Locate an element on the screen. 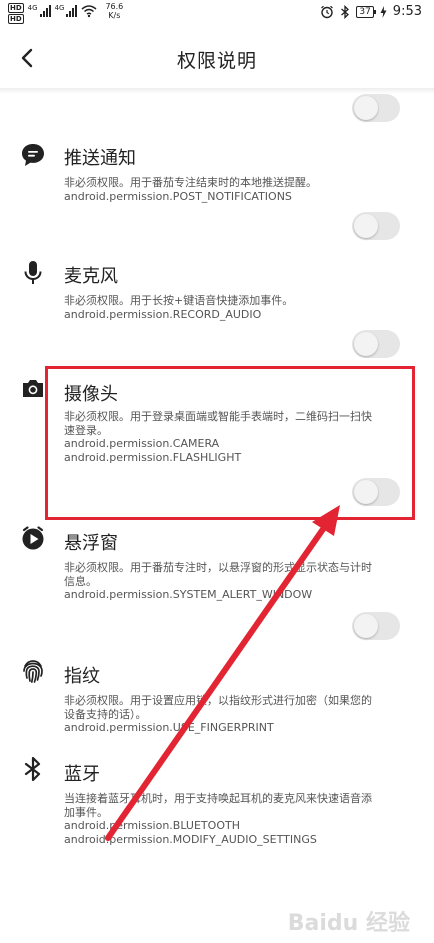 The height and width of the screenshot is (943, 434). description-line: 加事件。 is located at coordinates (86, 812).